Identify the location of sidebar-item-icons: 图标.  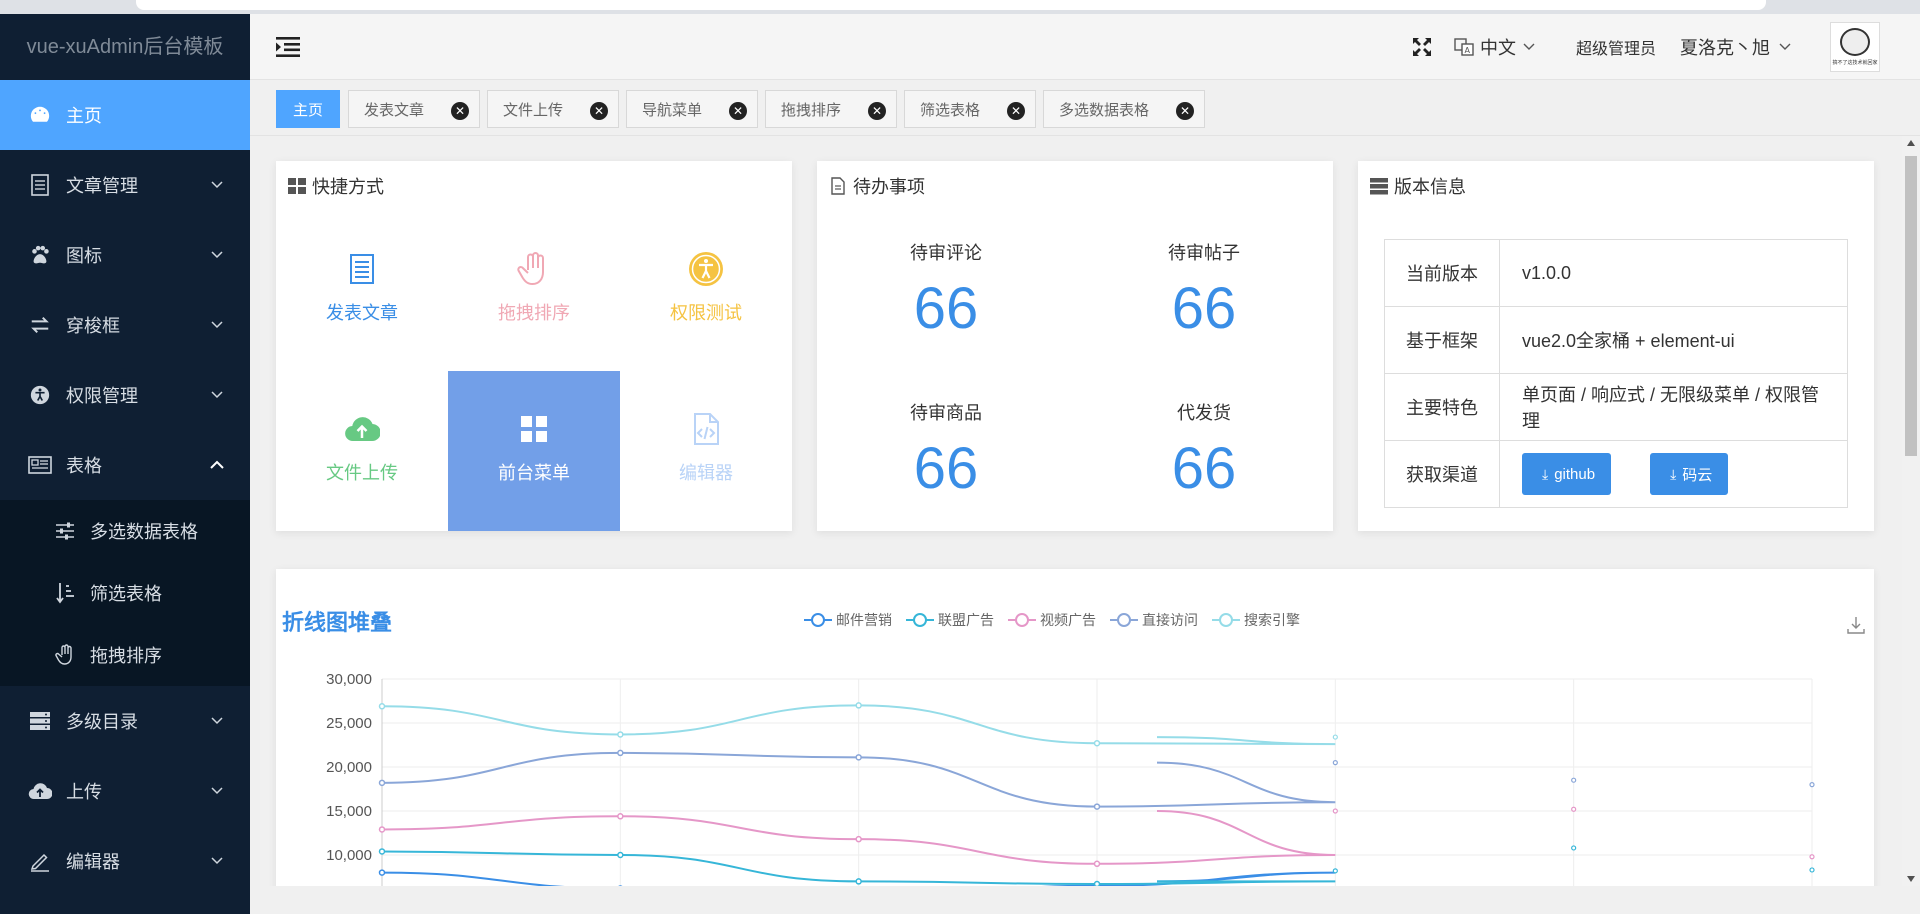
(125, 255).